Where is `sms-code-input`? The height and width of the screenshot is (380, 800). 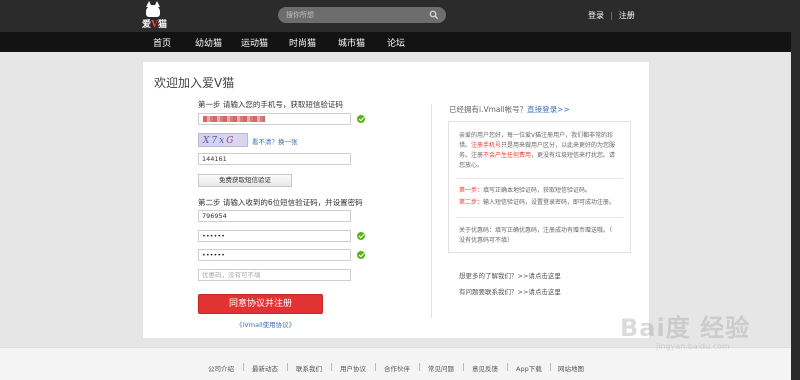 sms-code-input is located at coordinates (274, 216).